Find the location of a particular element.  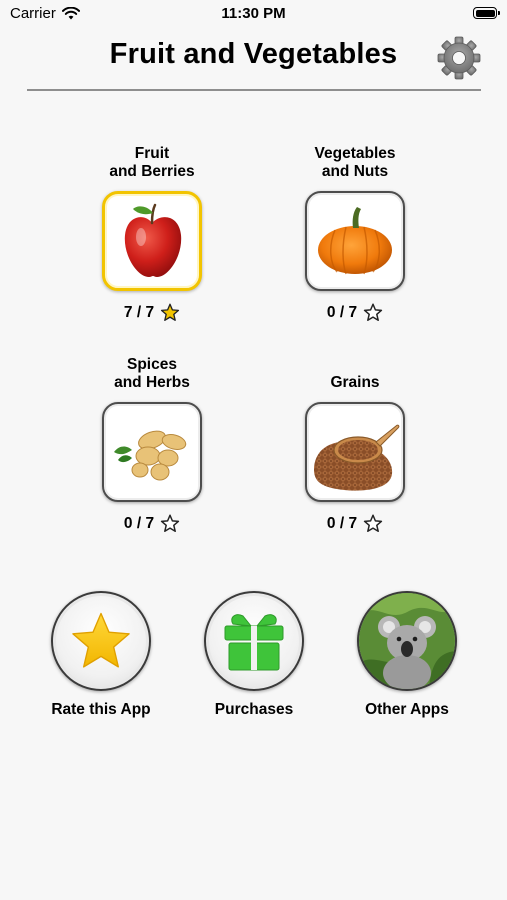

page-title: Fruit and Vegetables is located at coordinates (253, 54).